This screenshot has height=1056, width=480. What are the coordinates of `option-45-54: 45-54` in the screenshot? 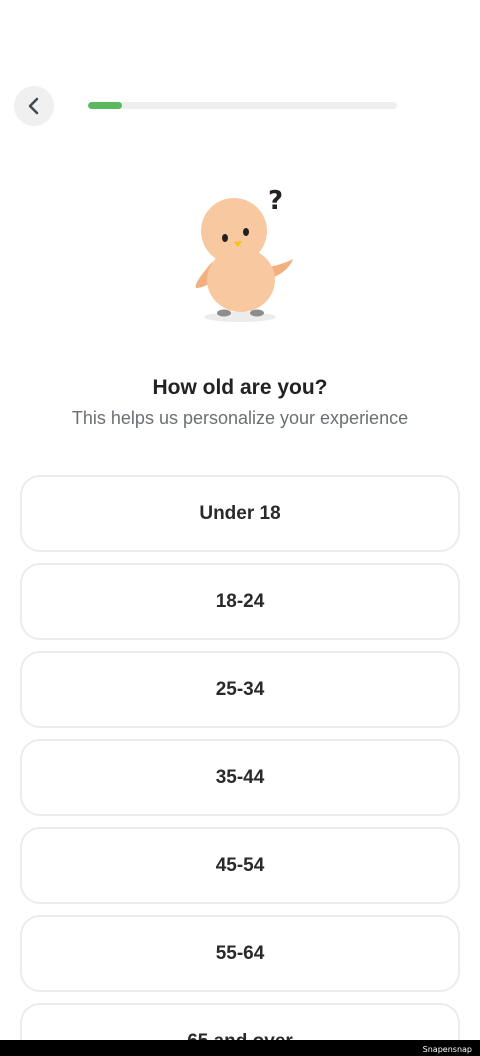 It's located at (240, 865).